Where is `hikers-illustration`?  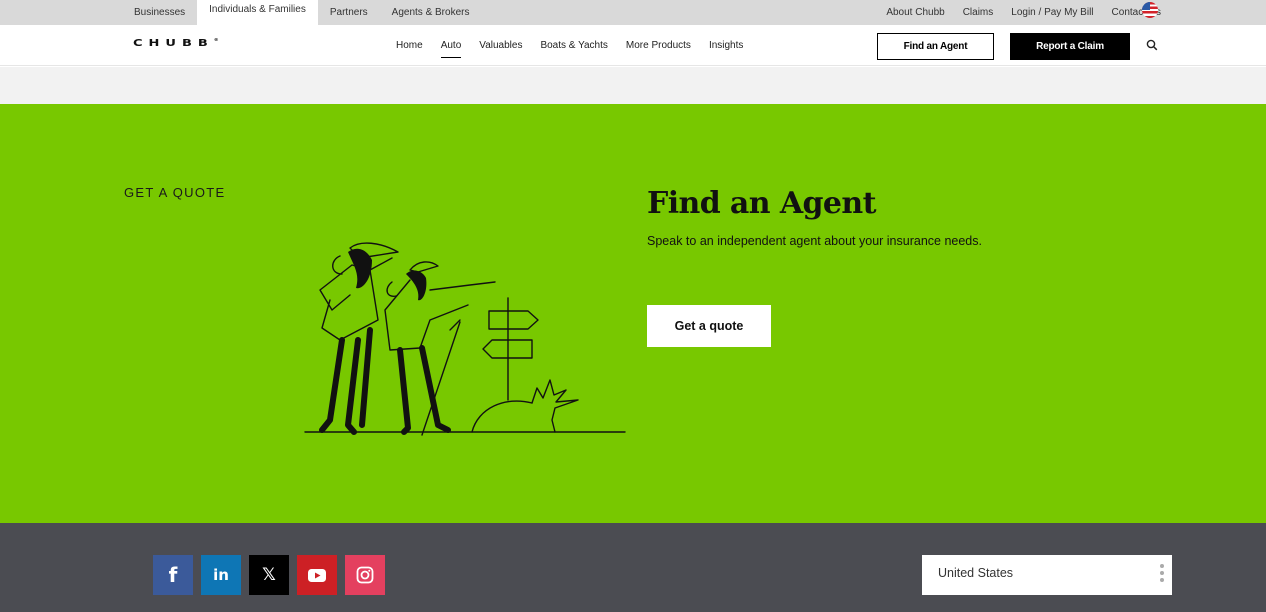 hikers-illustration is located at coordinates (465, 339).